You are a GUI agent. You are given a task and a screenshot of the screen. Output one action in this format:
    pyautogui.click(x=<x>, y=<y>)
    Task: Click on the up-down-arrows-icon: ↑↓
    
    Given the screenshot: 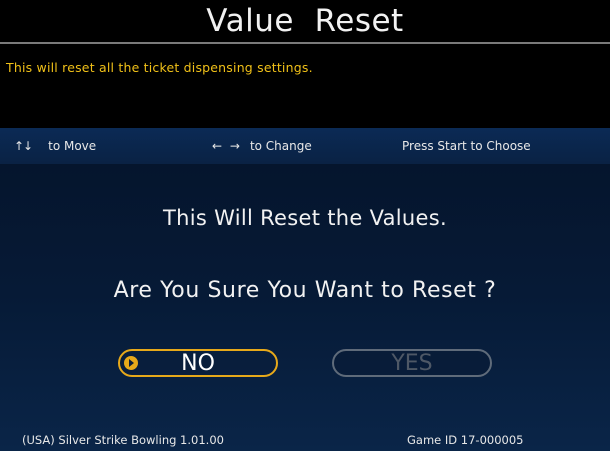 What is the action you would take?
    pyautogui.click(x=23, y=146)
    